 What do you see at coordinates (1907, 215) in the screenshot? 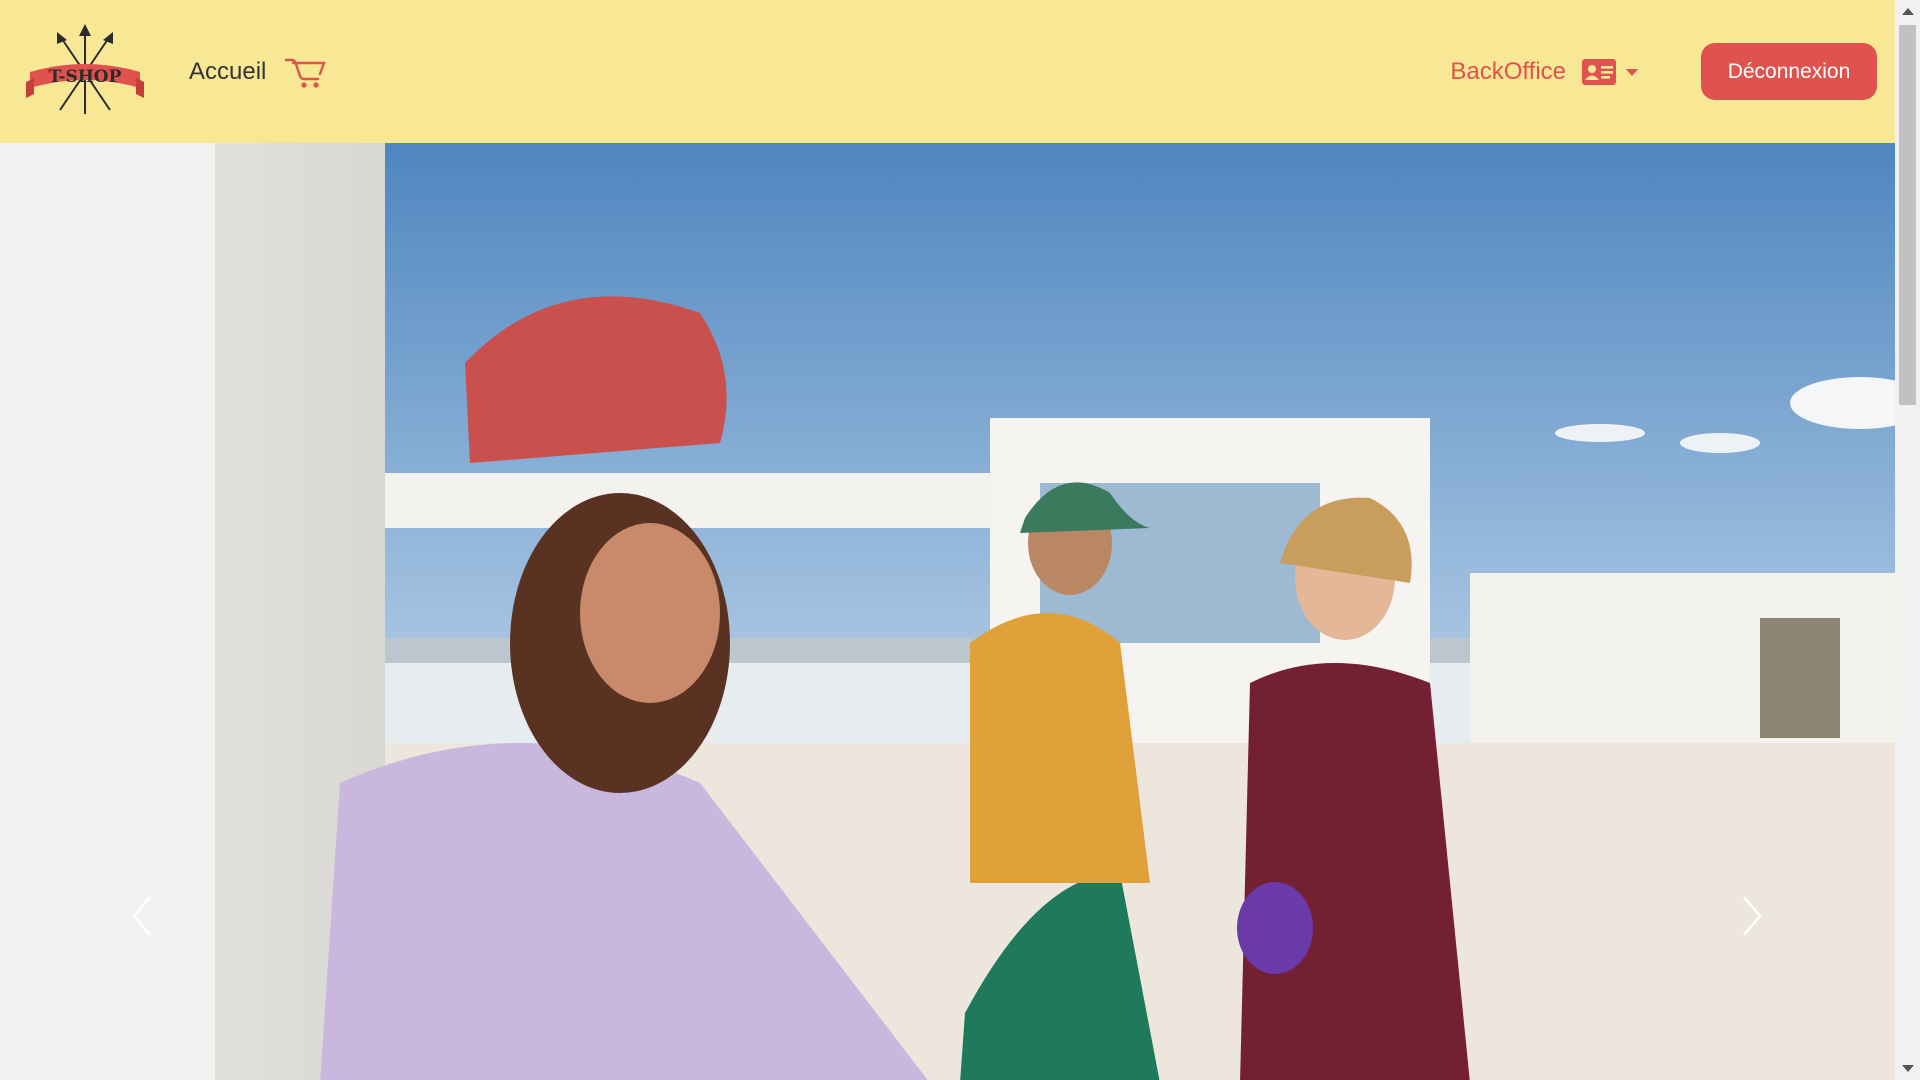
I see `scroll-thumb` at bounding box center [1907, 215].